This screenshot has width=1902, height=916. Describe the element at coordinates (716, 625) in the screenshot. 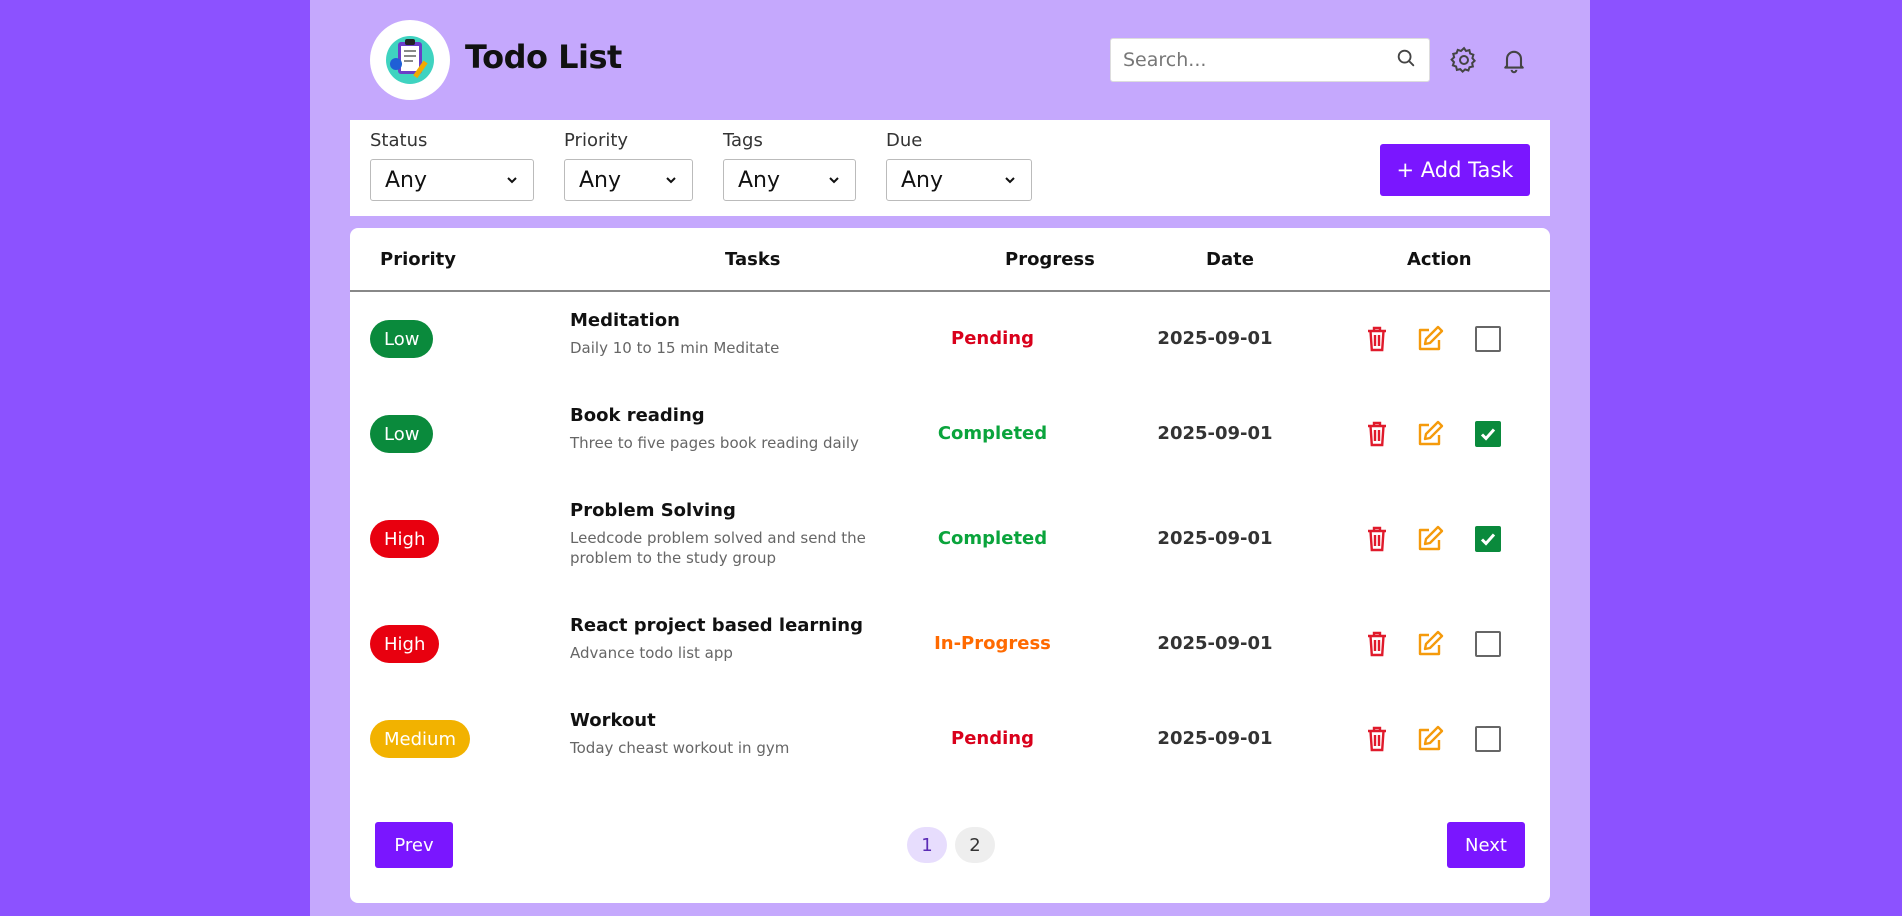

I see `task-title: React project based learning` at that location.